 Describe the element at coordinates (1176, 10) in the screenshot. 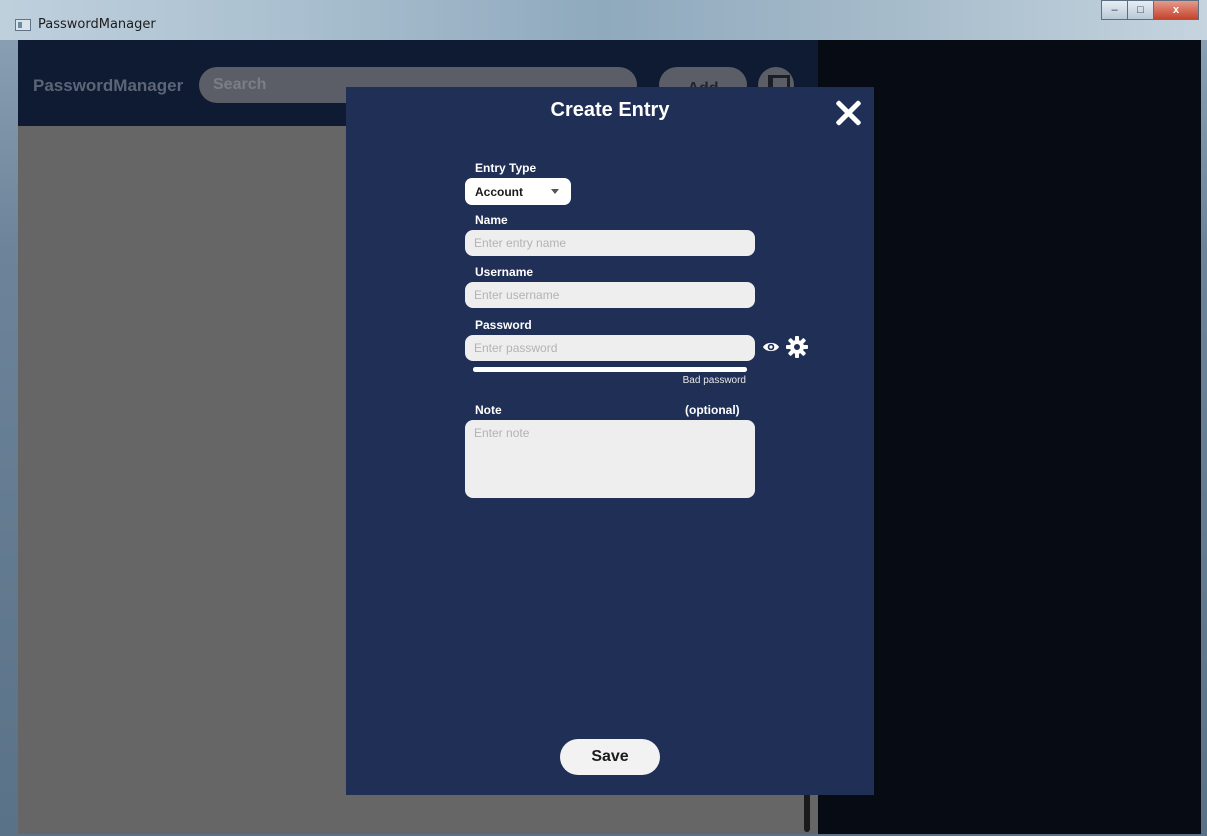

I see `close-window-button: x` at that location.